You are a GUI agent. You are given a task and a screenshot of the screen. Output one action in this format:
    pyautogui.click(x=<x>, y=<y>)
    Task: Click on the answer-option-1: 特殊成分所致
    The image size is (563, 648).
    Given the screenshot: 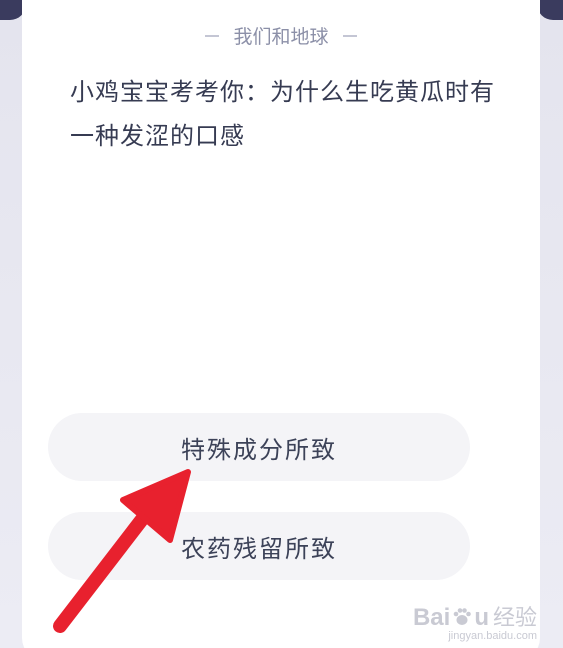 What is the action you would take?
    pyautogui.click(x=259, y=447)
    